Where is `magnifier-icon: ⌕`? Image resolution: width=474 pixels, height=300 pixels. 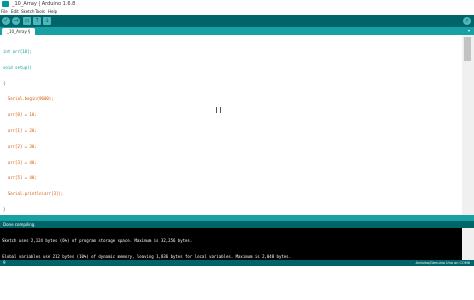
magnifier-icon: ⌕ is located at coordinates (467, 20).